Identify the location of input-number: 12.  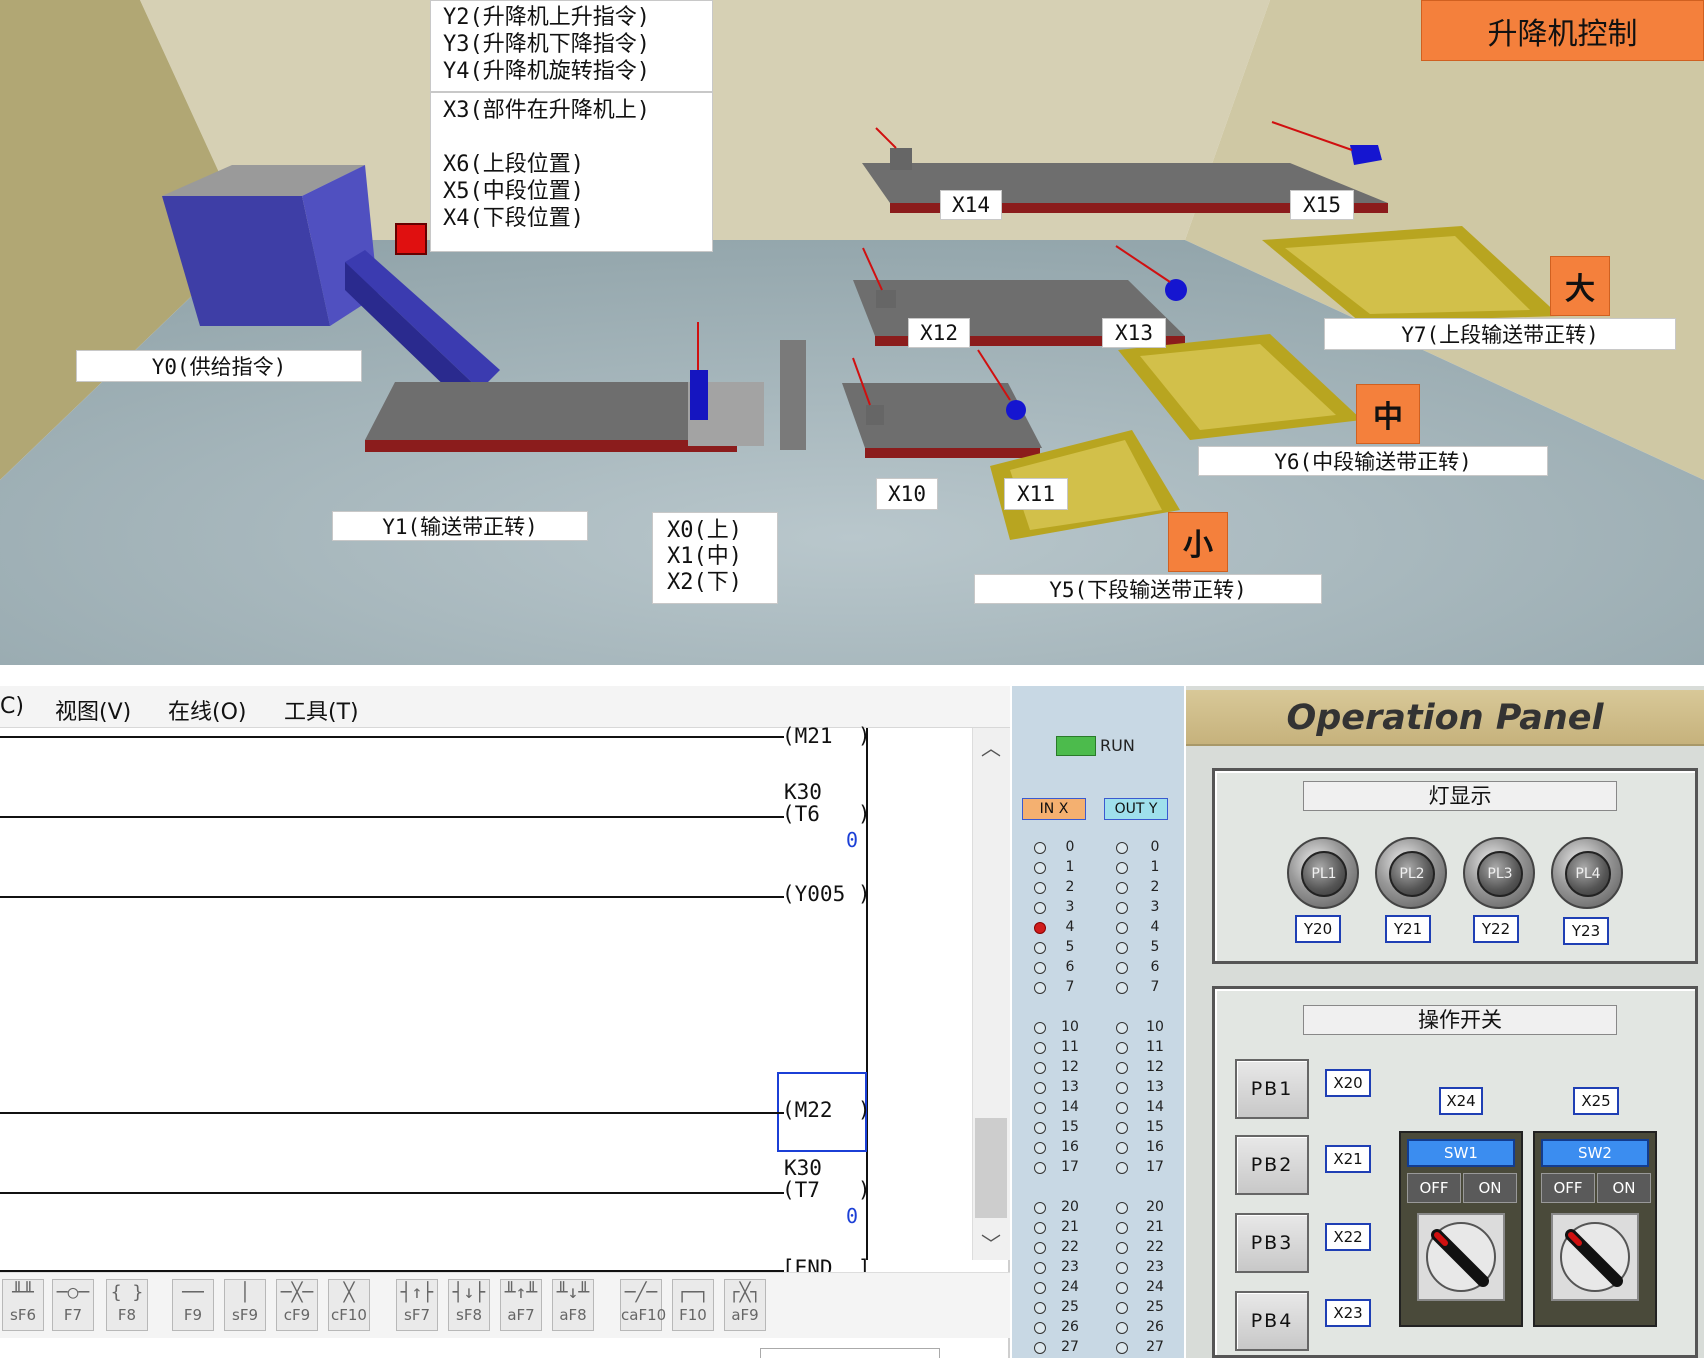
(1070, 1067).